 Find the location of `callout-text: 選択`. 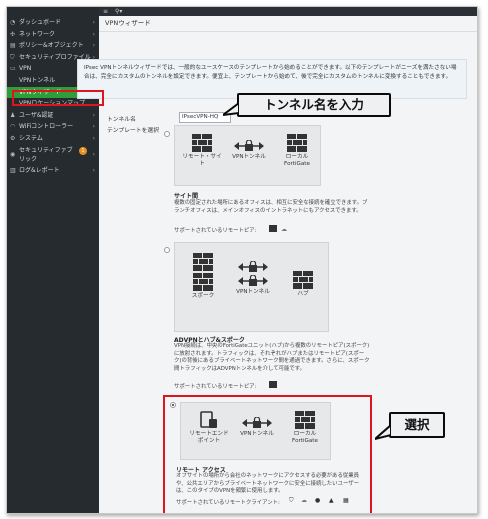

callout-text: 選択 is located at coordinates (417, 424).